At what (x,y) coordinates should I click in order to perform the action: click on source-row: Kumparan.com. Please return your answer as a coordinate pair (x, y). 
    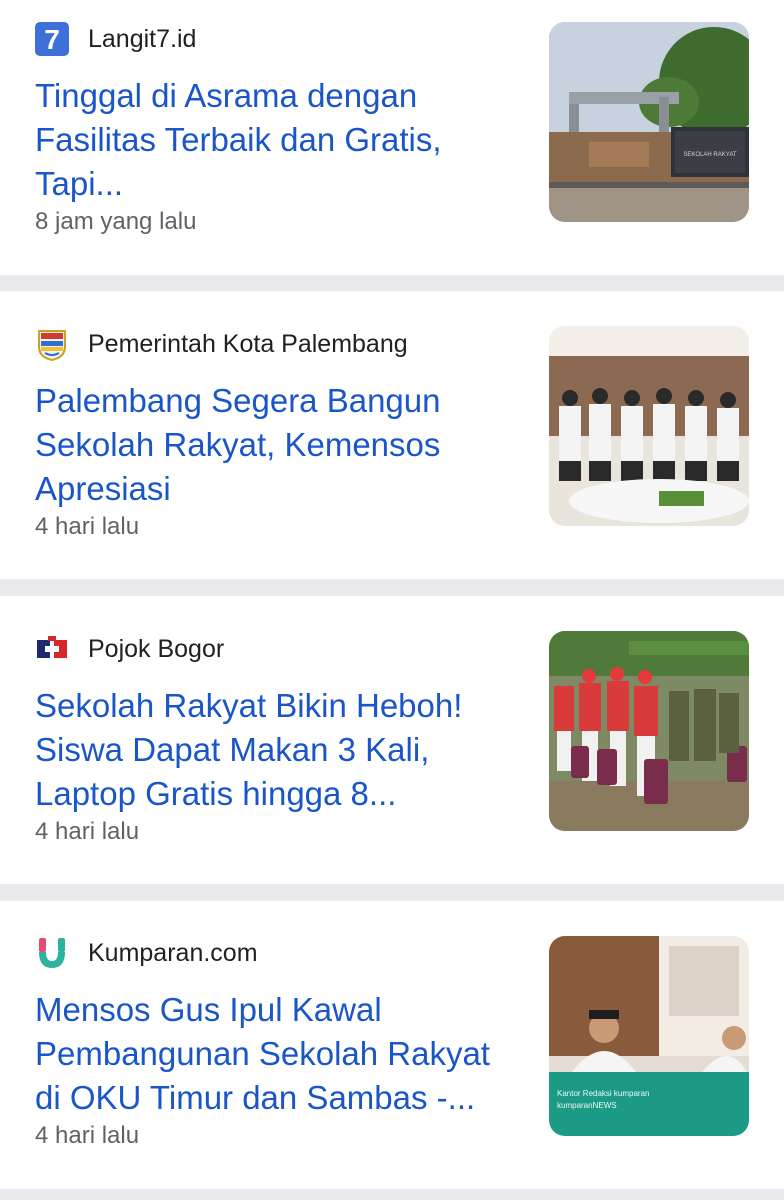
    Looking at the image, I should click on (146, 953).